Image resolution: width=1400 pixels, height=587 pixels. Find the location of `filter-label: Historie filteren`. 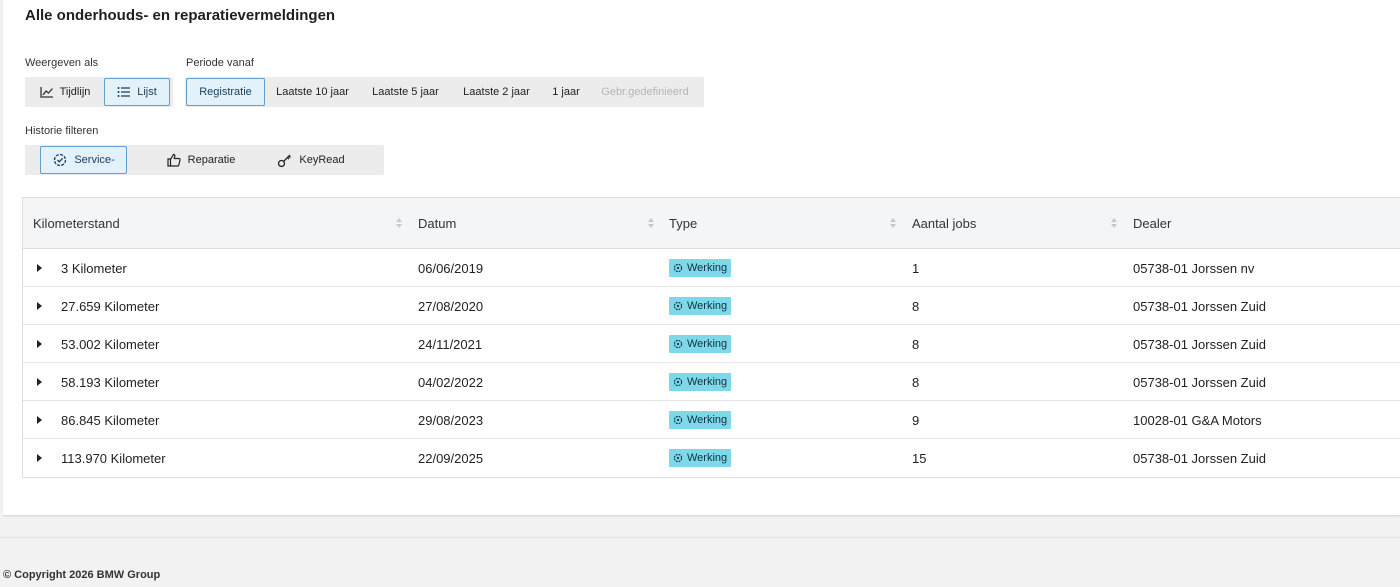

filter-label: Historie filteren is located at coordinates (62, 131).